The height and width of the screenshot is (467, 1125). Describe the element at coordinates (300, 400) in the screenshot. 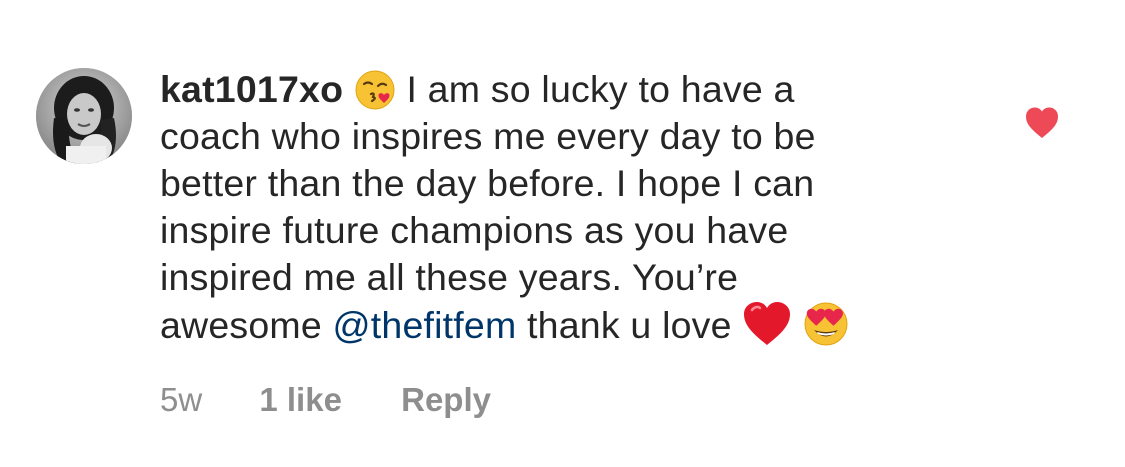

I see `comment-likes-count: 1 like` at that location.